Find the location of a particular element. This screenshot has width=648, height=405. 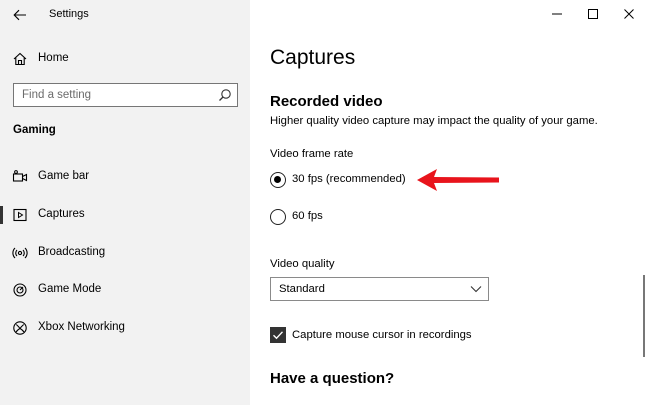

search-icon is located at coordinates (225, 95).